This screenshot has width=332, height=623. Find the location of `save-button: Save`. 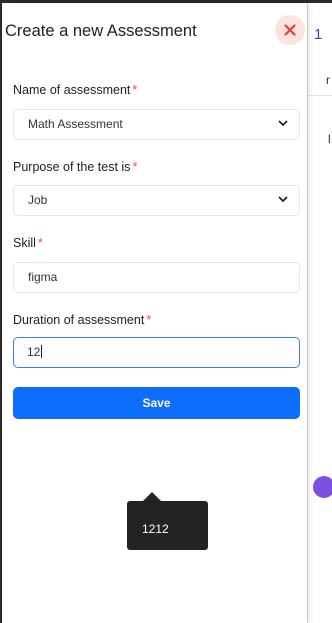

save-button: Save is located at coordinates (156, 403).